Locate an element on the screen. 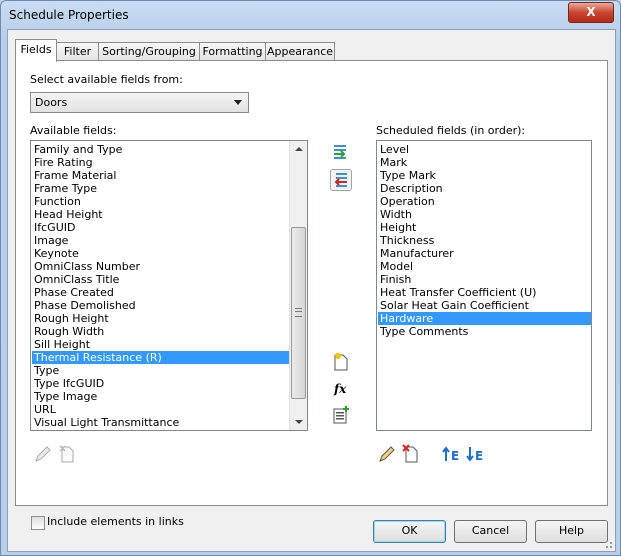  delete-parameter-button-disabled is located at coordinates (67, 454).